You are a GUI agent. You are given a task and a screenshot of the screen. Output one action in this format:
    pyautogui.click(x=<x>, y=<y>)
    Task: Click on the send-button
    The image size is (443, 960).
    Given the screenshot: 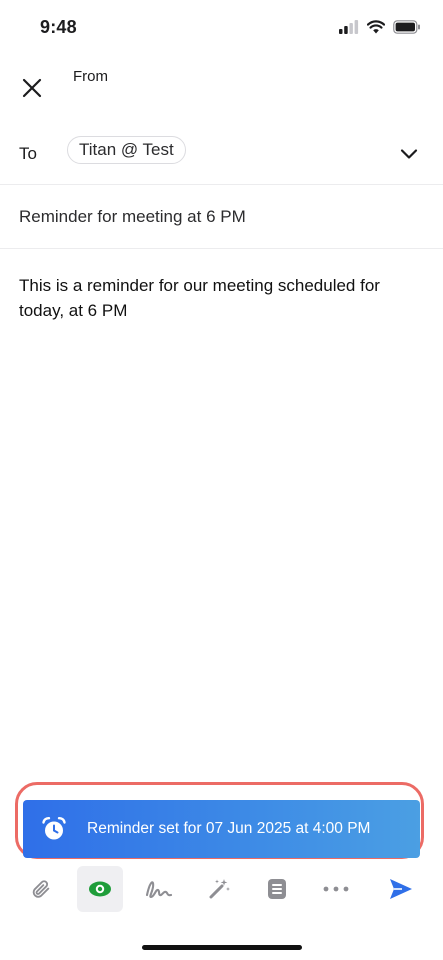 What is the action you would take?
    pyautogui.click(x=401, y=889)
    